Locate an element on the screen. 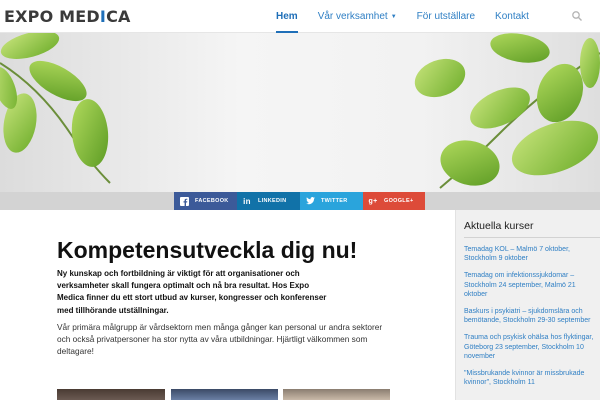 The height and width of the screenshot is (400, 600). facebook-share-button: FACEBOOK is located at coordinates (205, 201).